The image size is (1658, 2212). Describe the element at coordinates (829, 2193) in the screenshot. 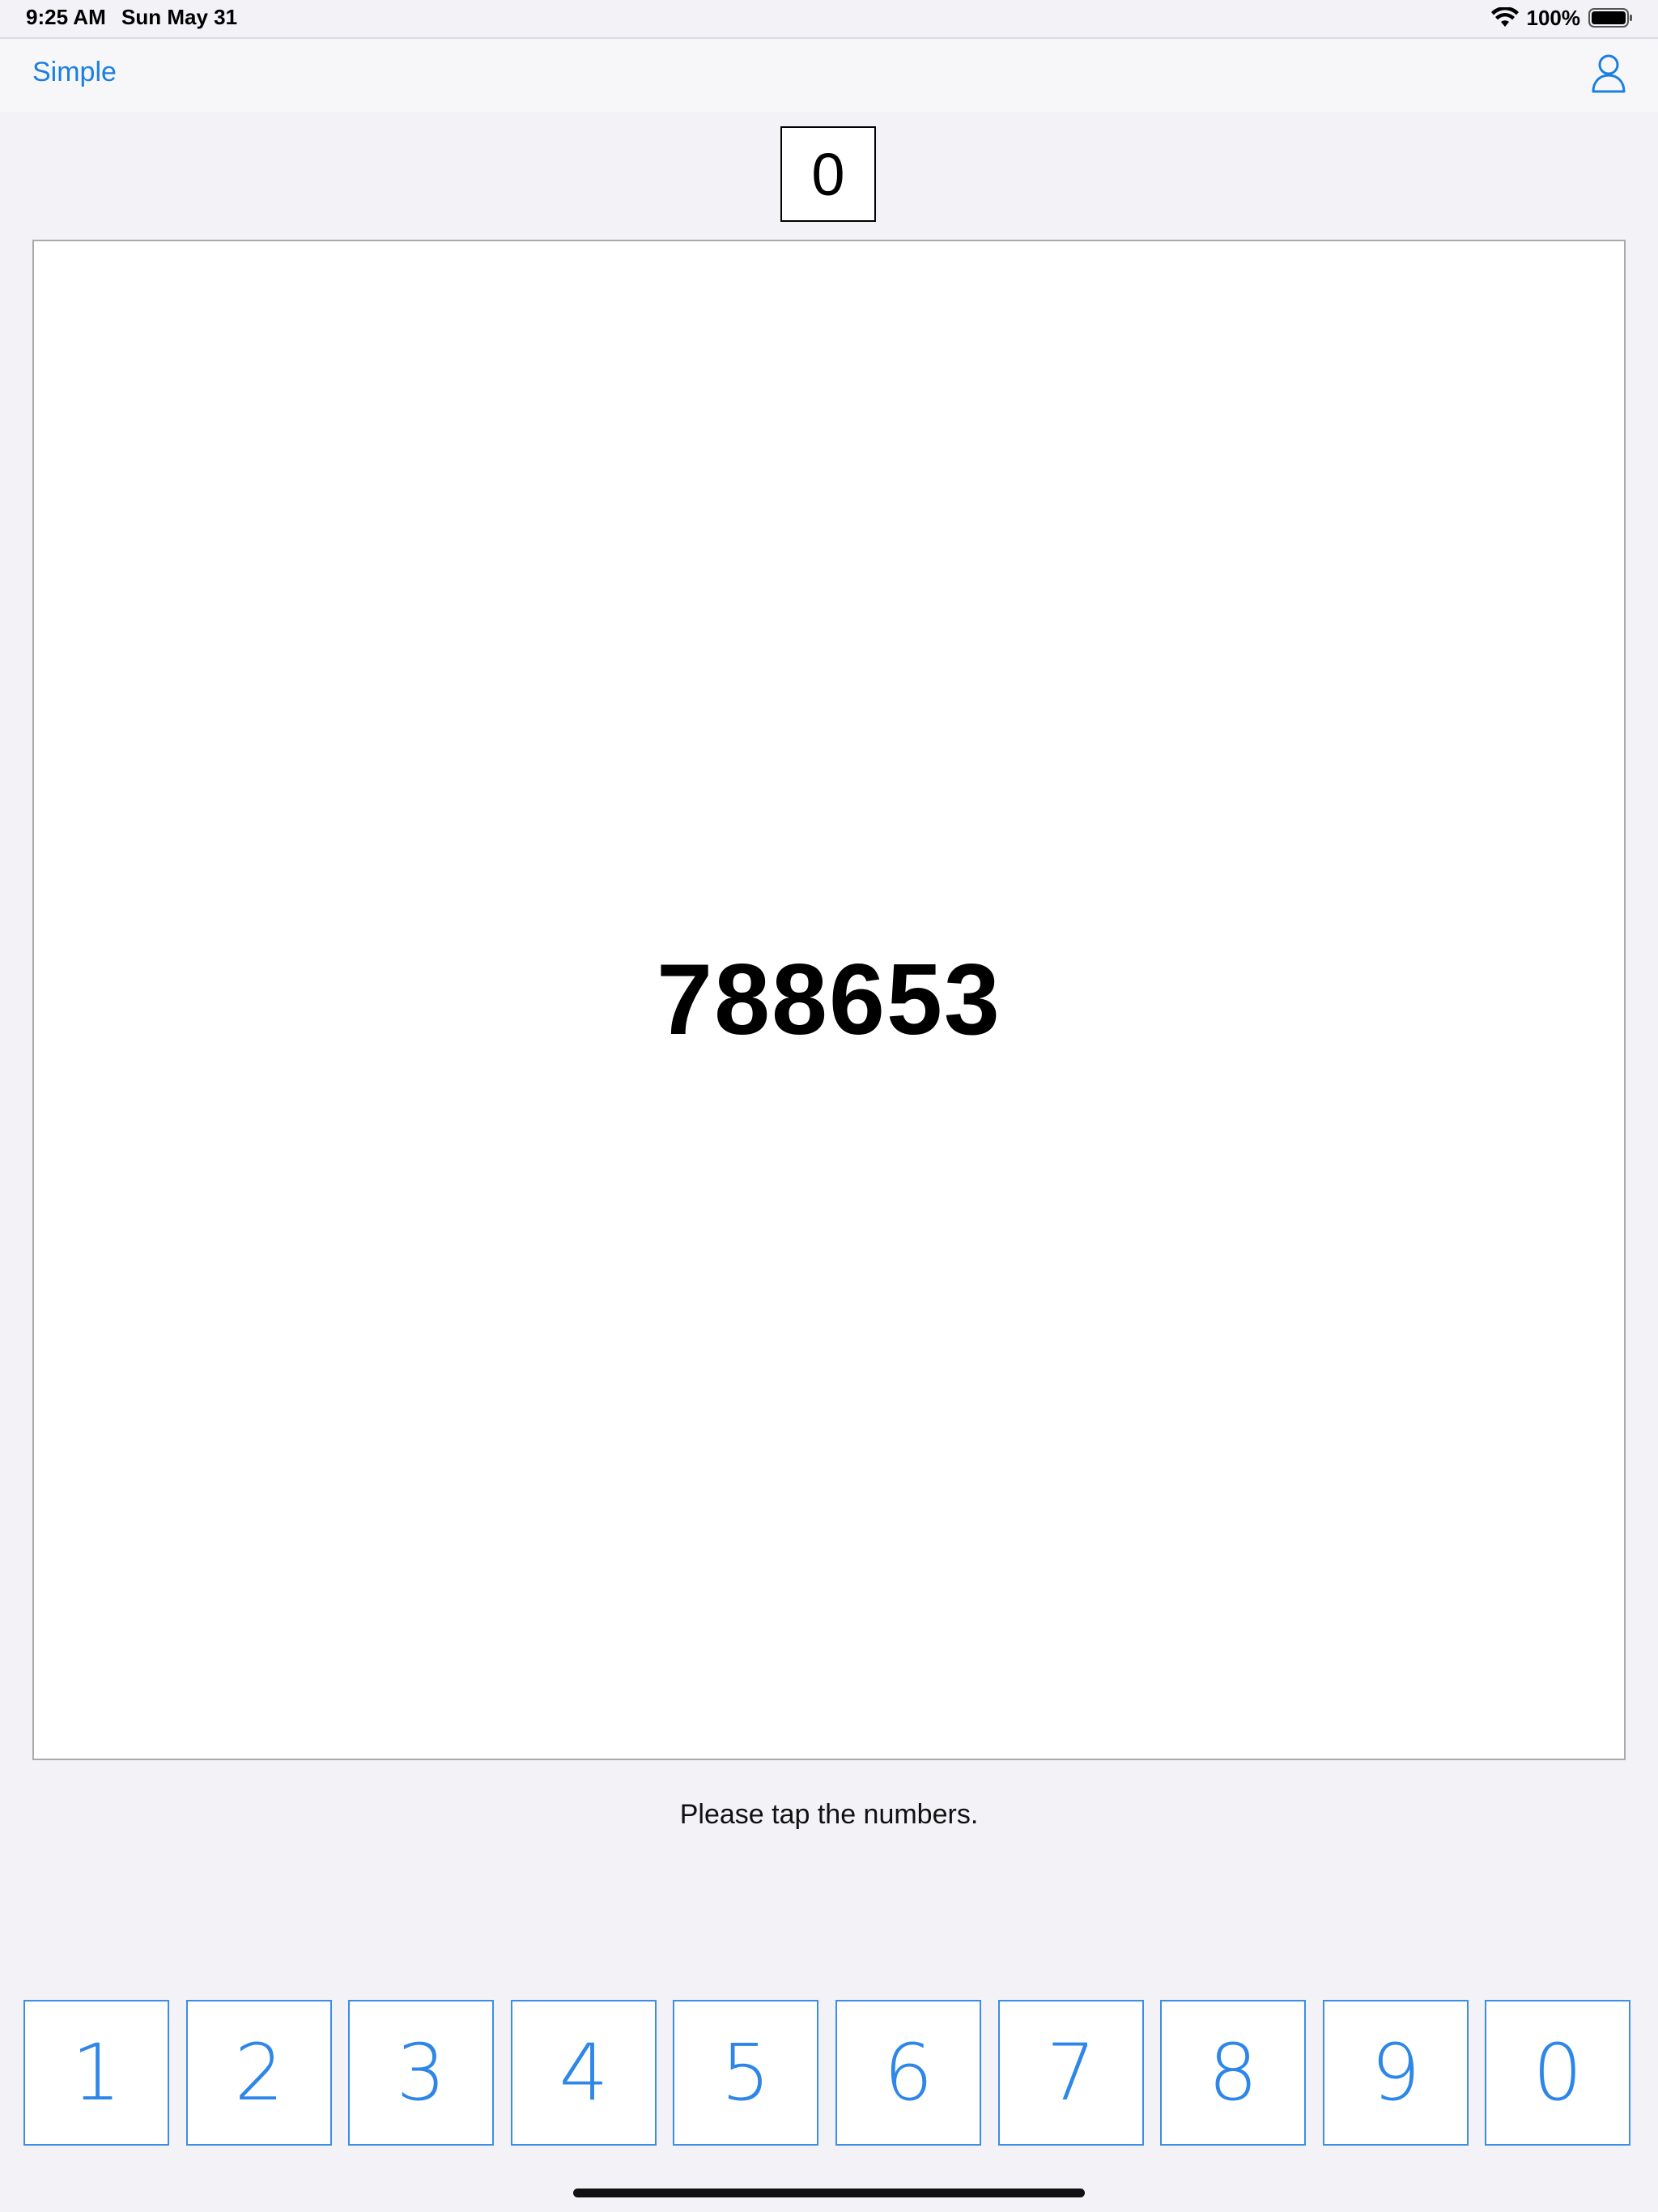

I see `home-indicator` at that location.